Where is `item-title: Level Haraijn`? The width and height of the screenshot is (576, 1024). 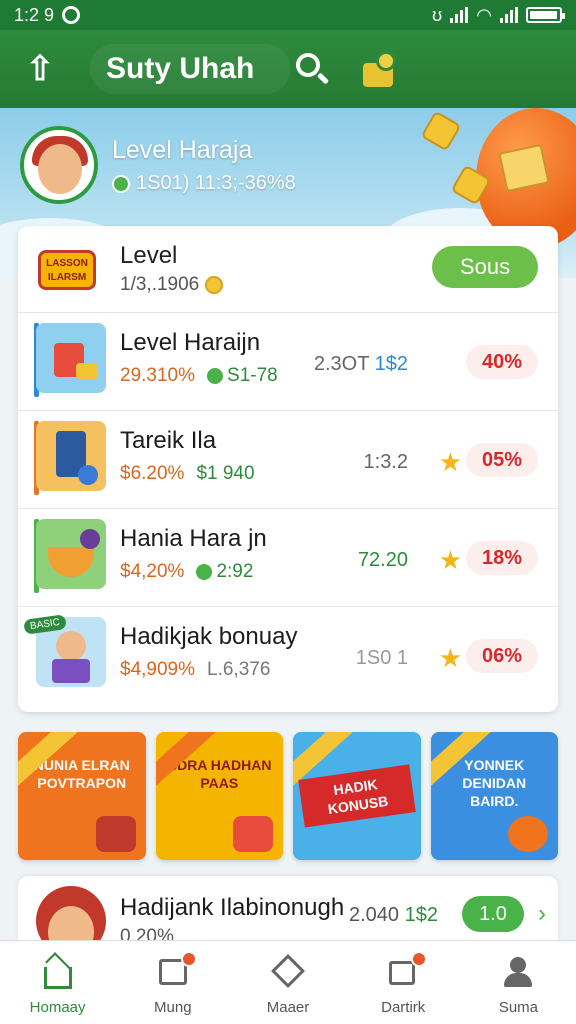 item-title: Level Haraijn is located at coordinates (190, 342).